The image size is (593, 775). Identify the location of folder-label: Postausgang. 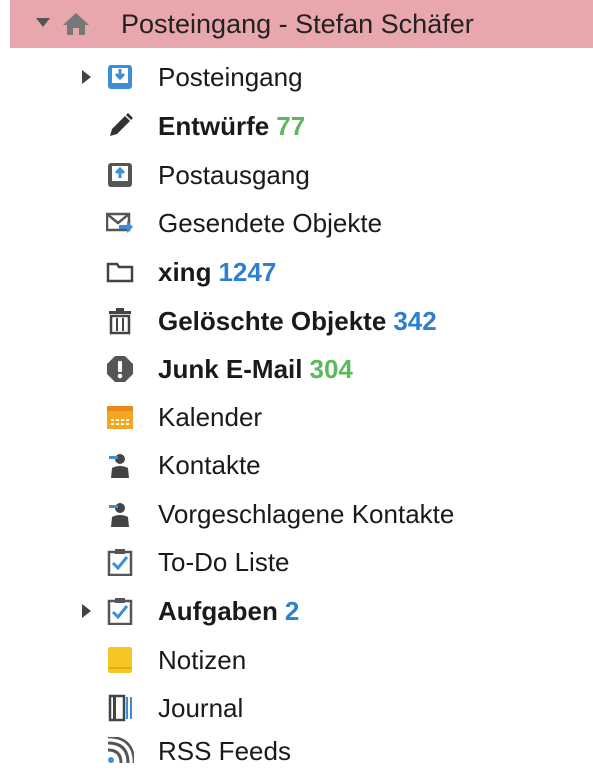
(234, 175).